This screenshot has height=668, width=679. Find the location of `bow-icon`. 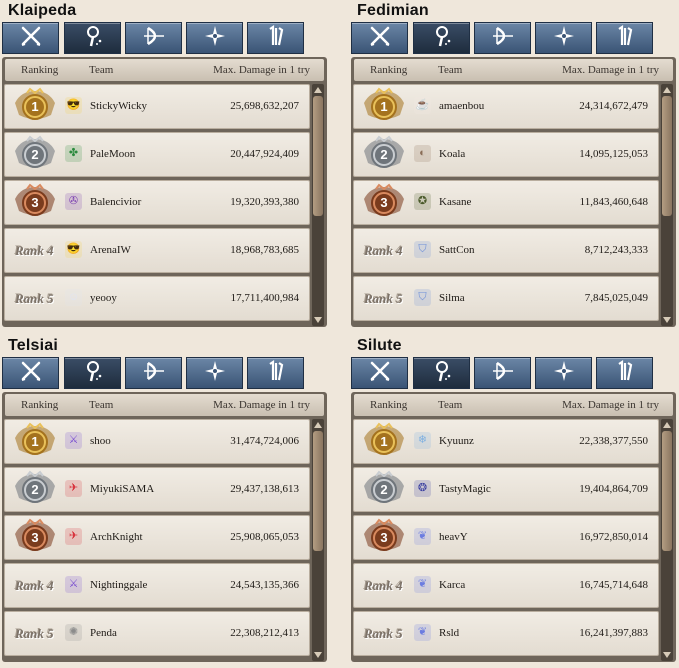

bow-icon is located at coordinates (154, 38).